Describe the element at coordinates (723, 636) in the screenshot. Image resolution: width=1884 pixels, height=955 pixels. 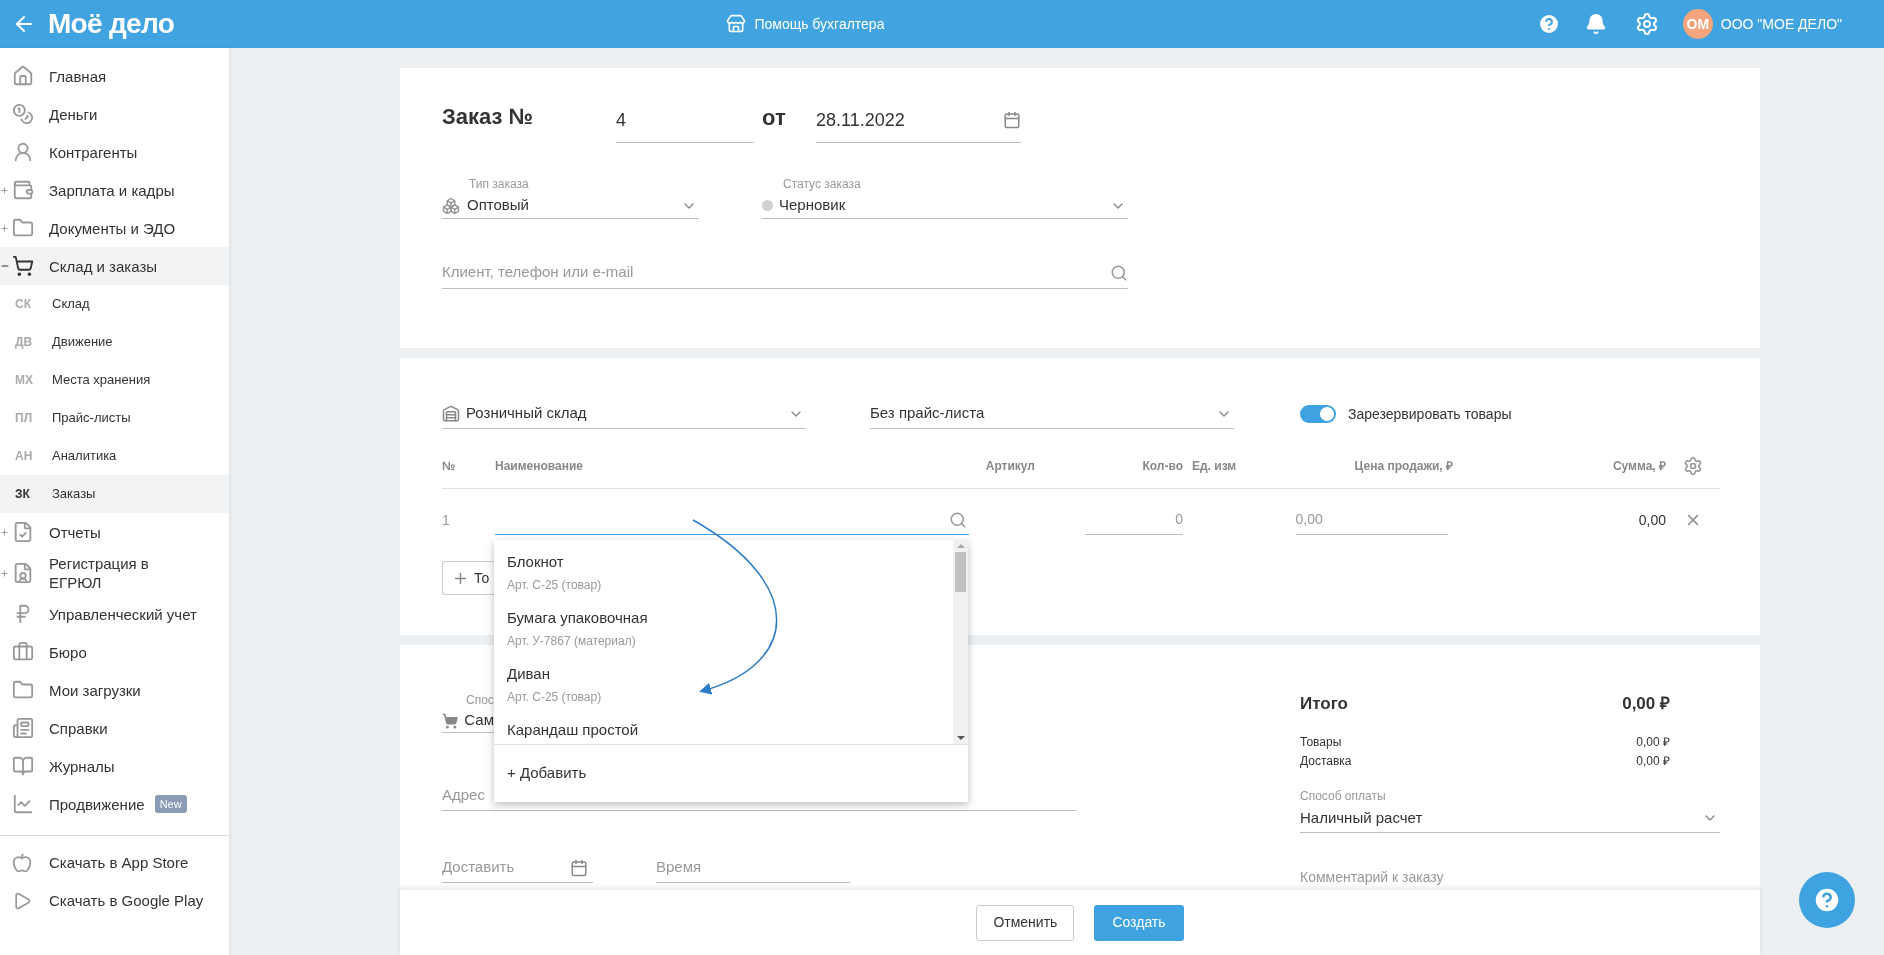
I see `product-option: Бумага упаковочная Арт. У-7867 (материал)` at that location.